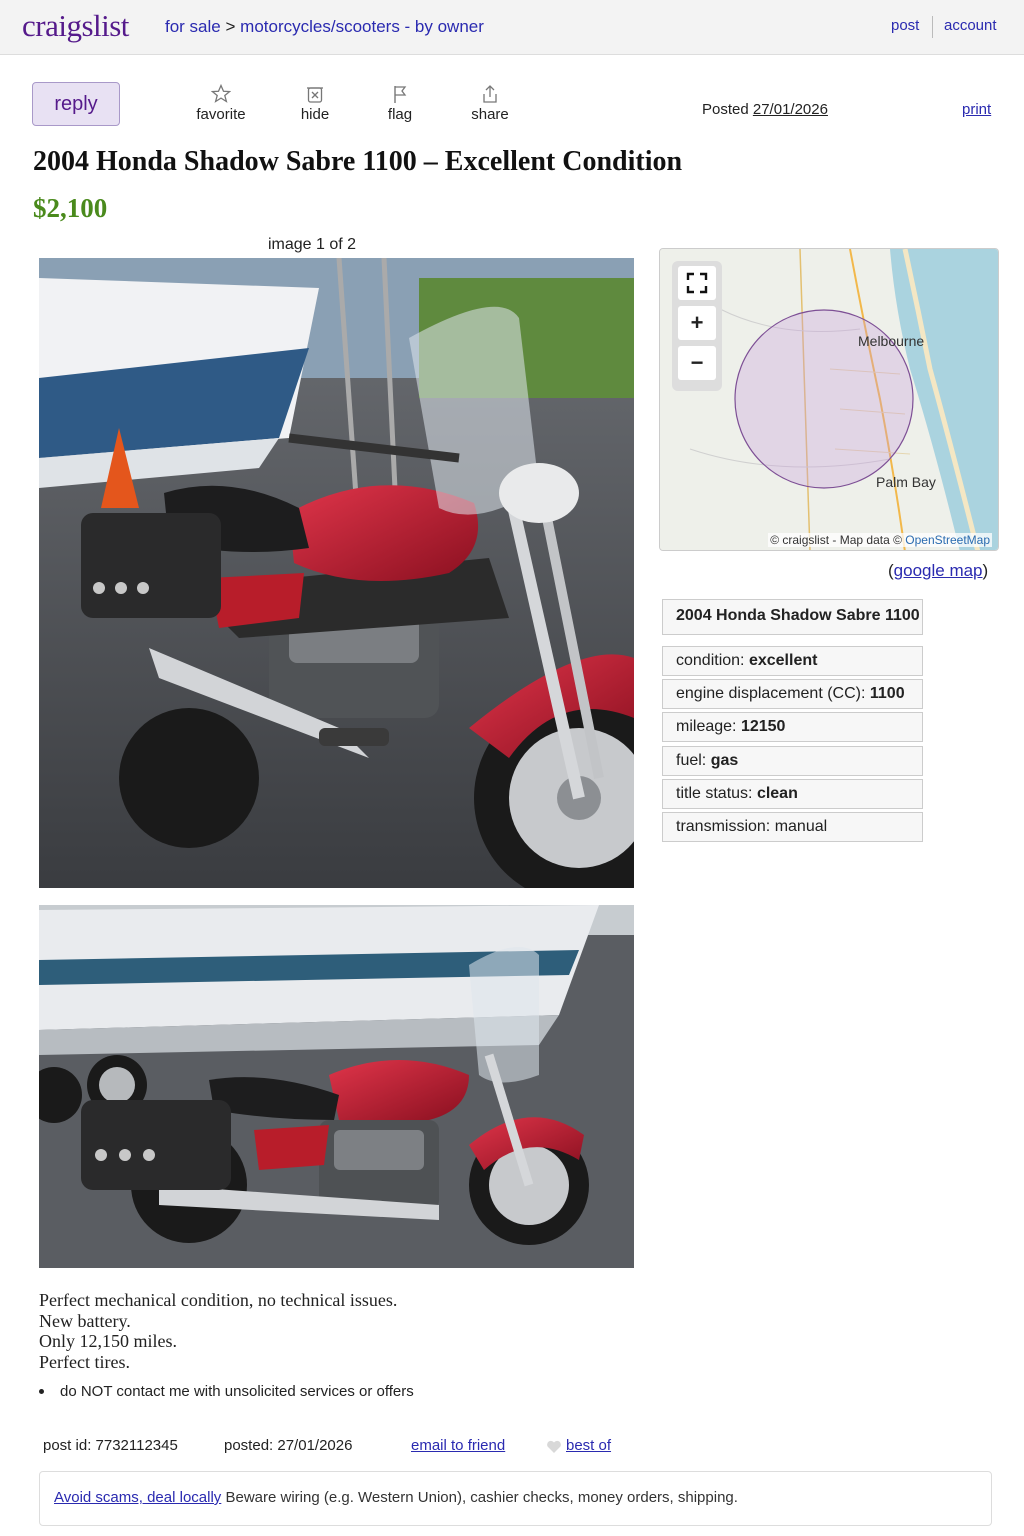  What do you see at coordinates (75, 26) in the screenshot?
I see `craigslist-logo: craigslist` at bounding box center [75, 26].